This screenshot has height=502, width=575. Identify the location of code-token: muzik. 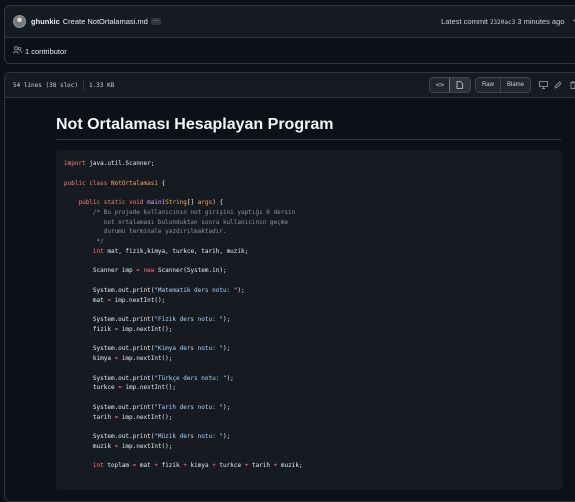
(89, 446).